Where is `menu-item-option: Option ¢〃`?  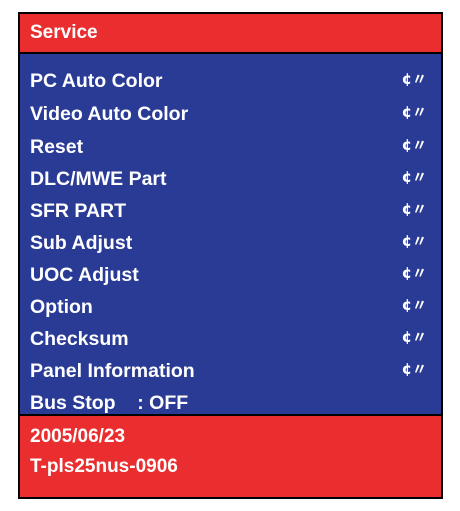
menu-item-option: Option ¢〃 is located at coordinates (230, 309).